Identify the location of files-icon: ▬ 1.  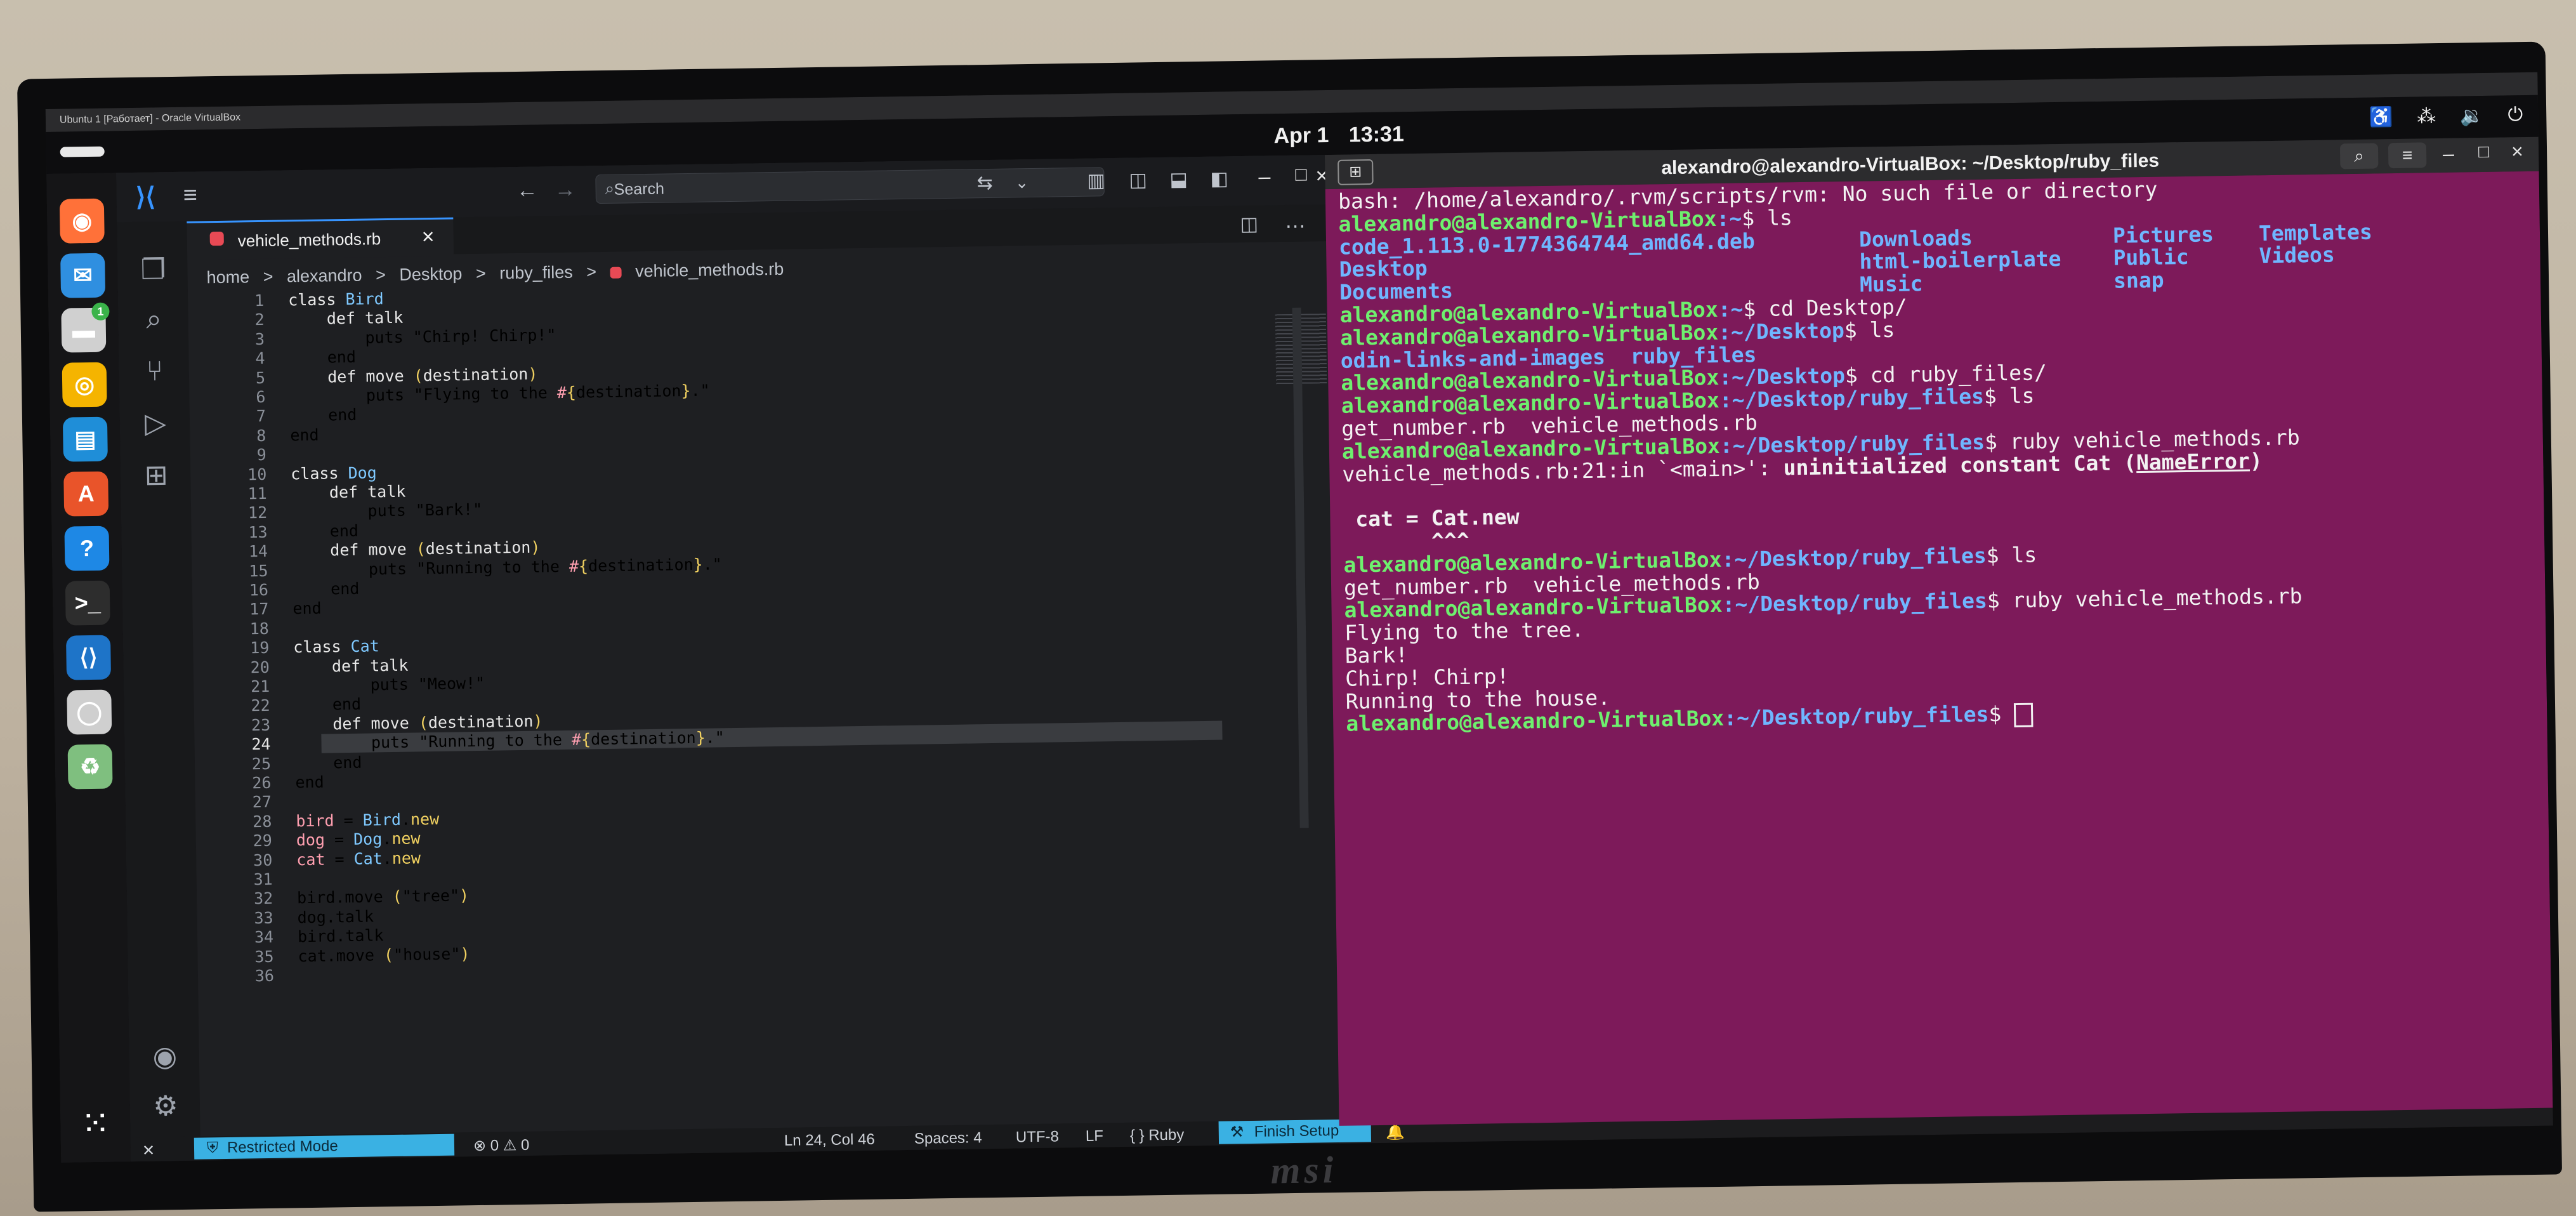
(85, 327).